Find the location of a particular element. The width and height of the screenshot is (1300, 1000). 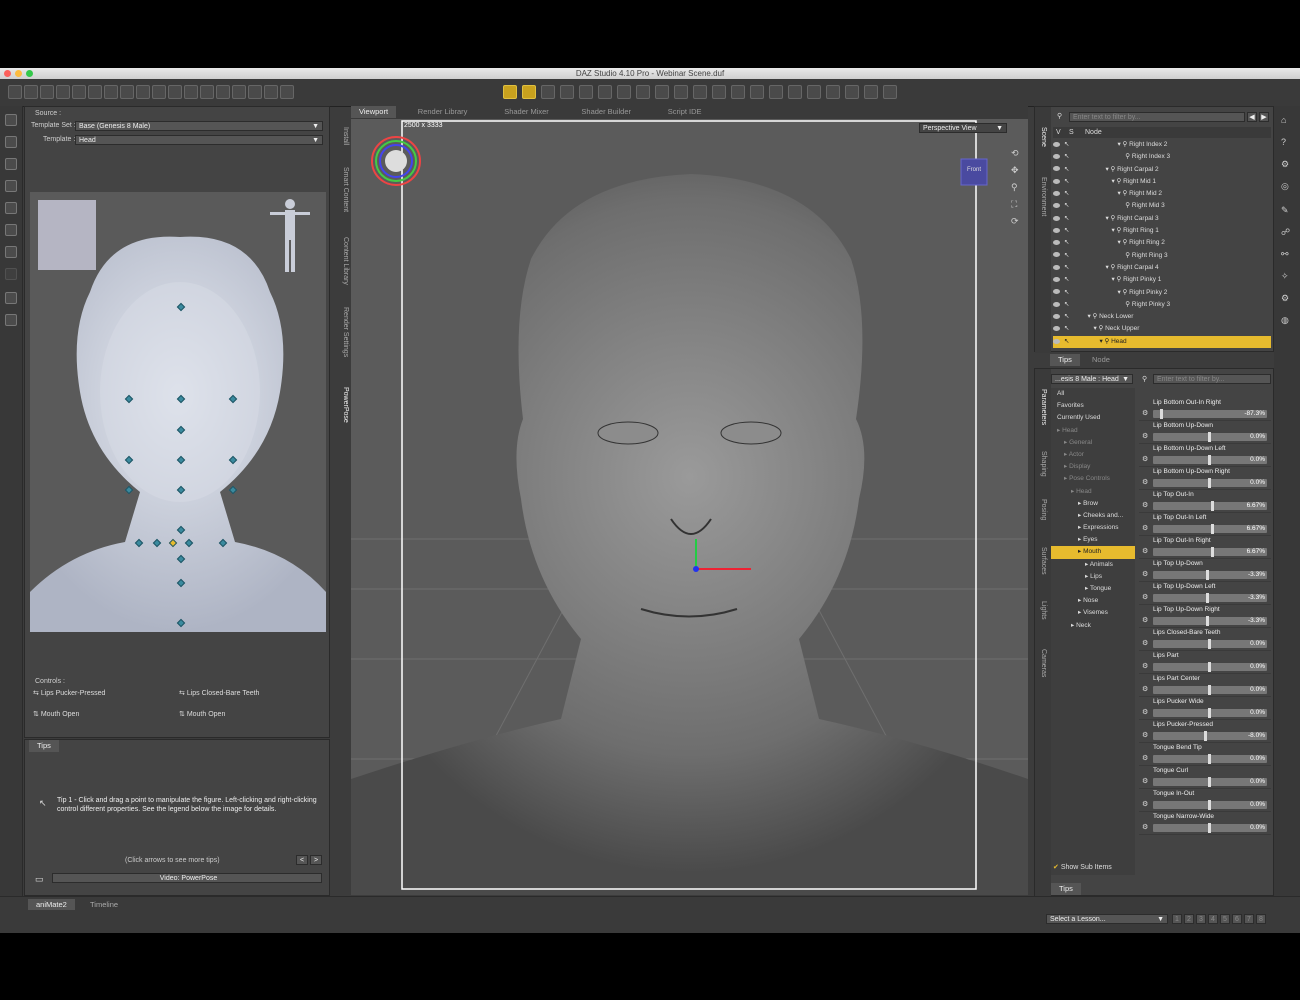

prev-tip-button: < is located at coordinates (302, 860).